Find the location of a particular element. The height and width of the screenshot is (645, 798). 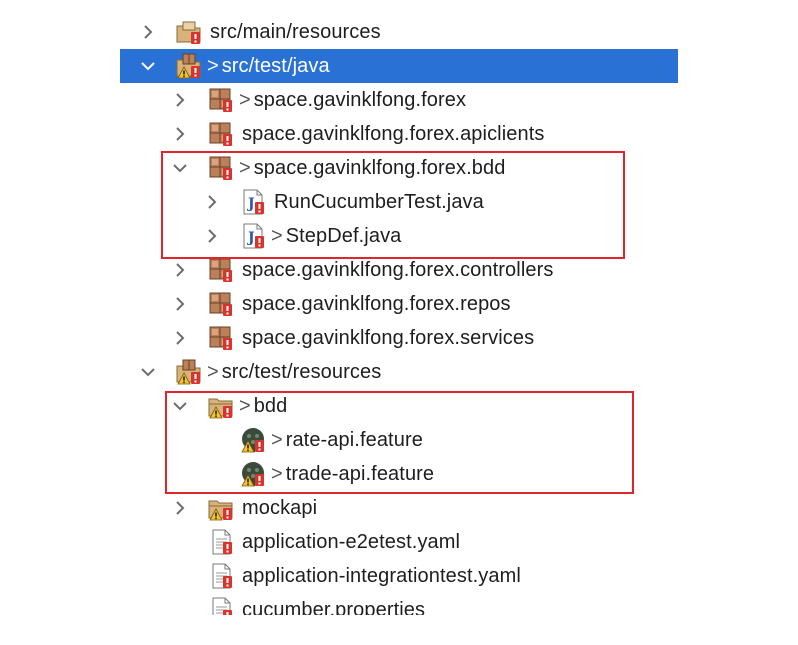

tree-row-label: space.gavinklfong.forex is located at coordinates (360, 99).